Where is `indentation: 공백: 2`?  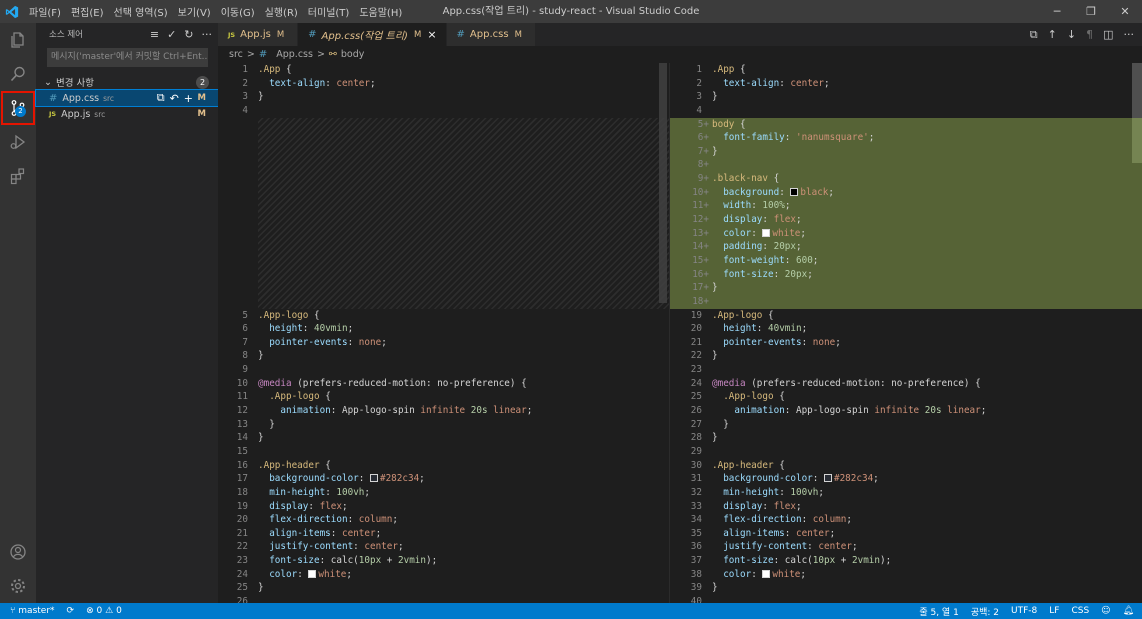
indentation: 공백: 2 is located at coordinates (985, 611).